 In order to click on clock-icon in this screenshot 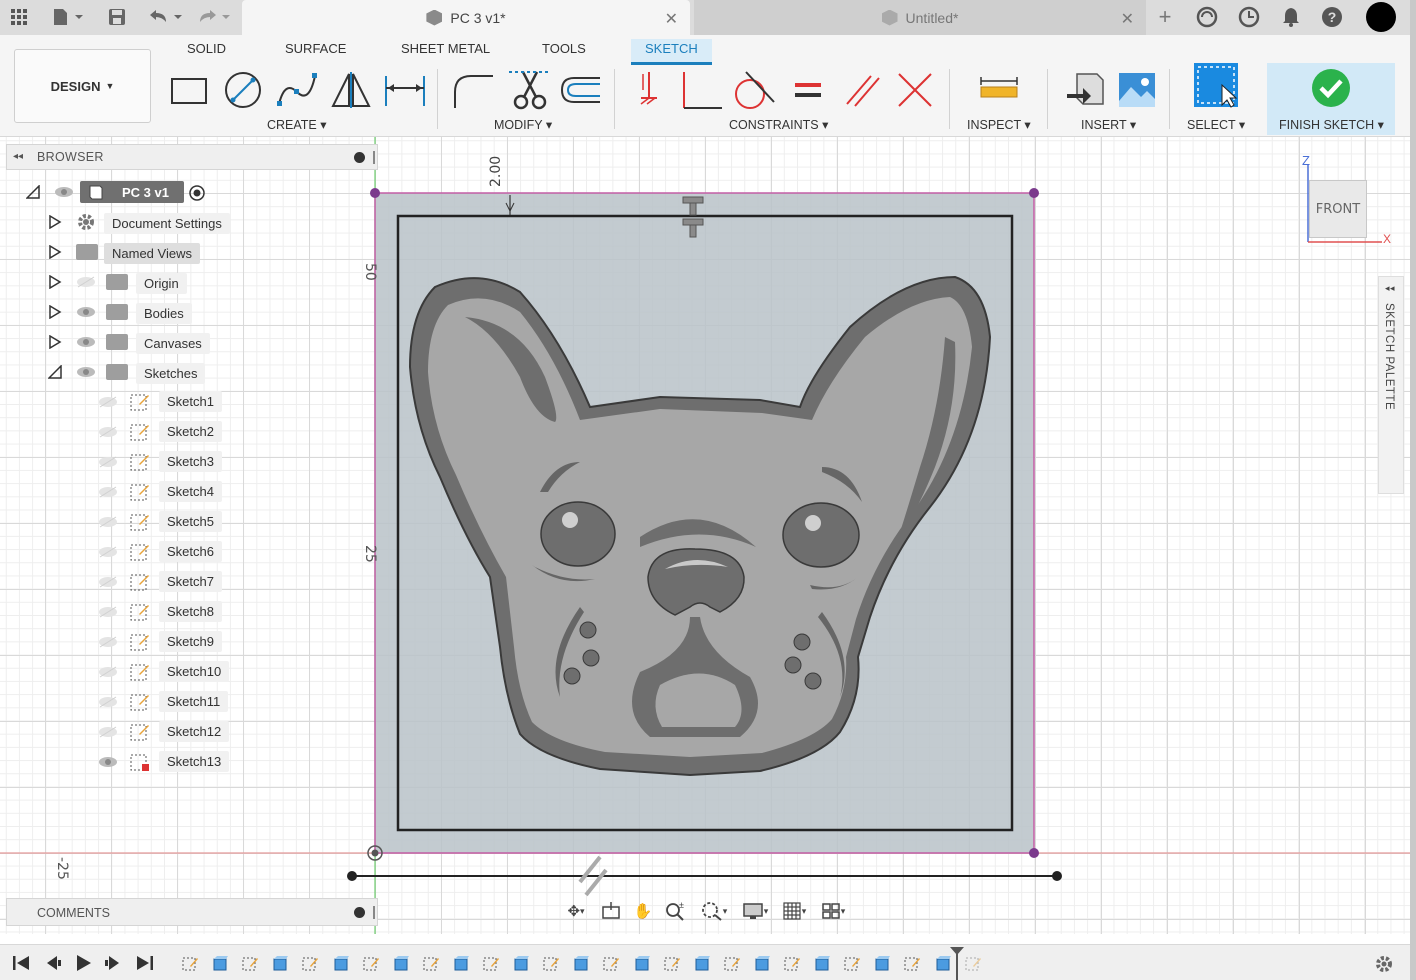, I will do `click(1249, 17)`.